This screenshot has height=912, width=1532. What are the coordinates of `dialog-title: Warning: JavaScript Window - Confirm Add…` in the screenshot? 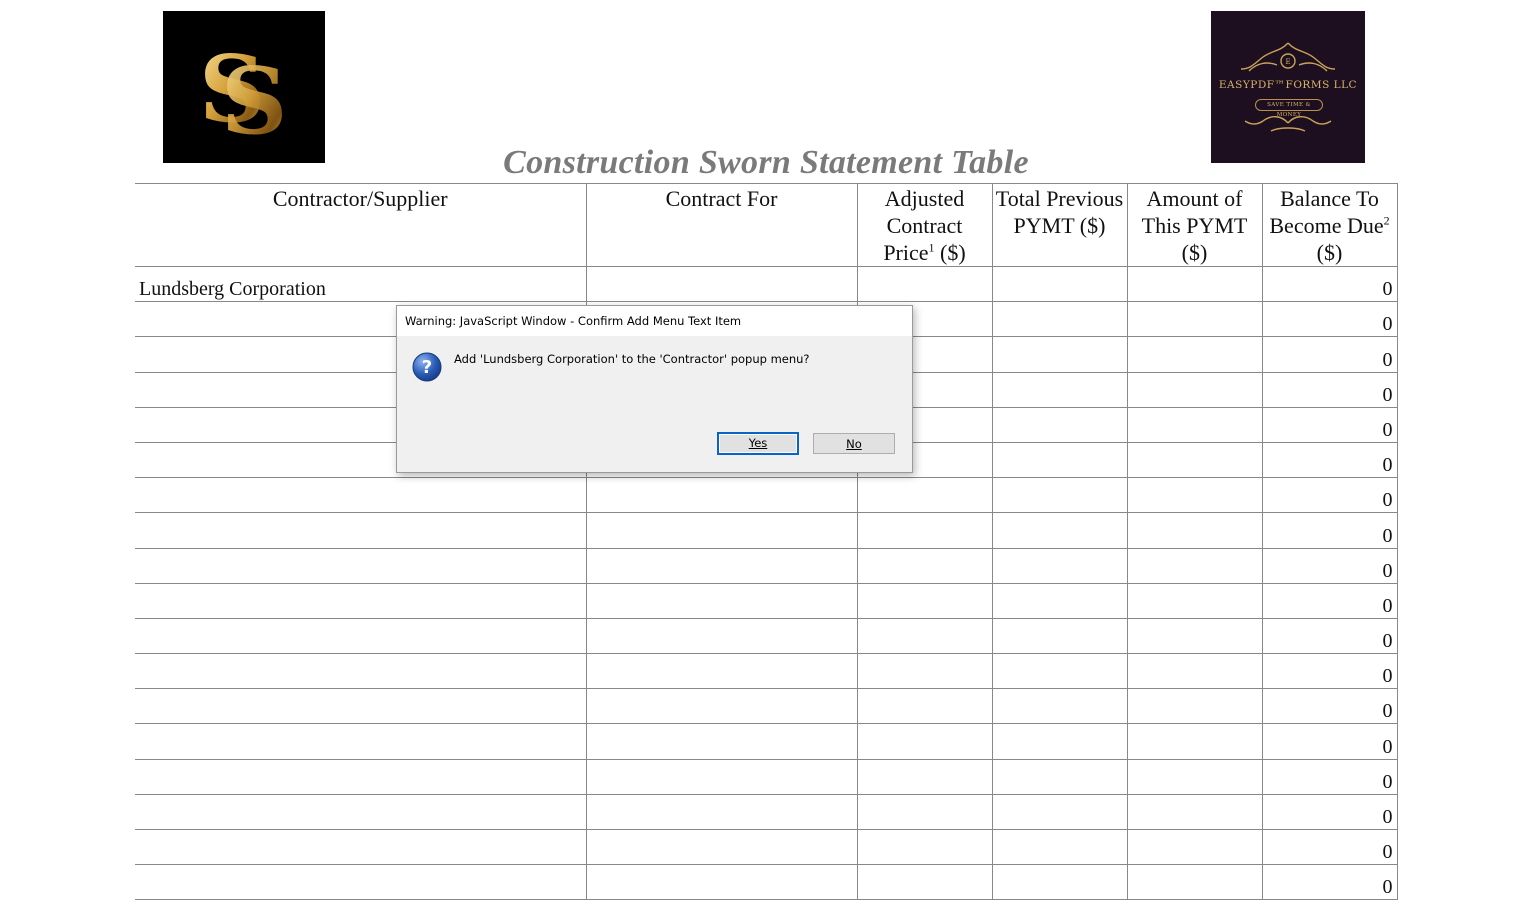 It's located at (654, 321).